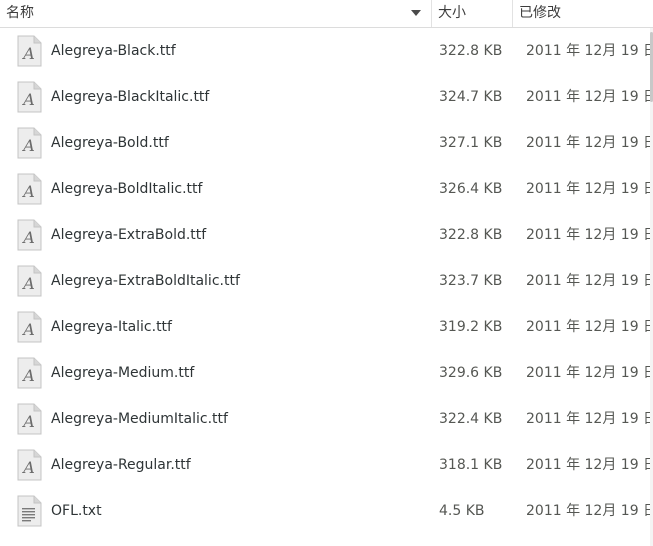  I want to click on file-size: 329.6 KB, so click(471, 373).